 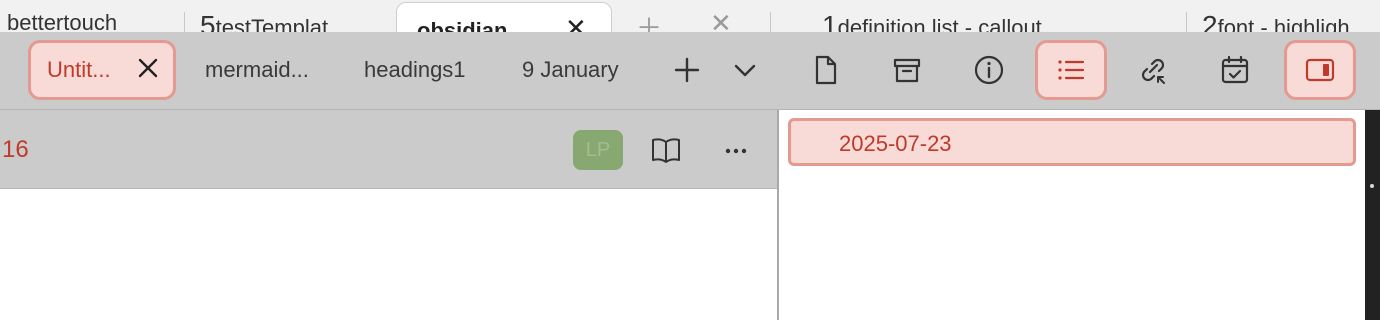 I want to click on file-icon, so click(x=826, y=70).